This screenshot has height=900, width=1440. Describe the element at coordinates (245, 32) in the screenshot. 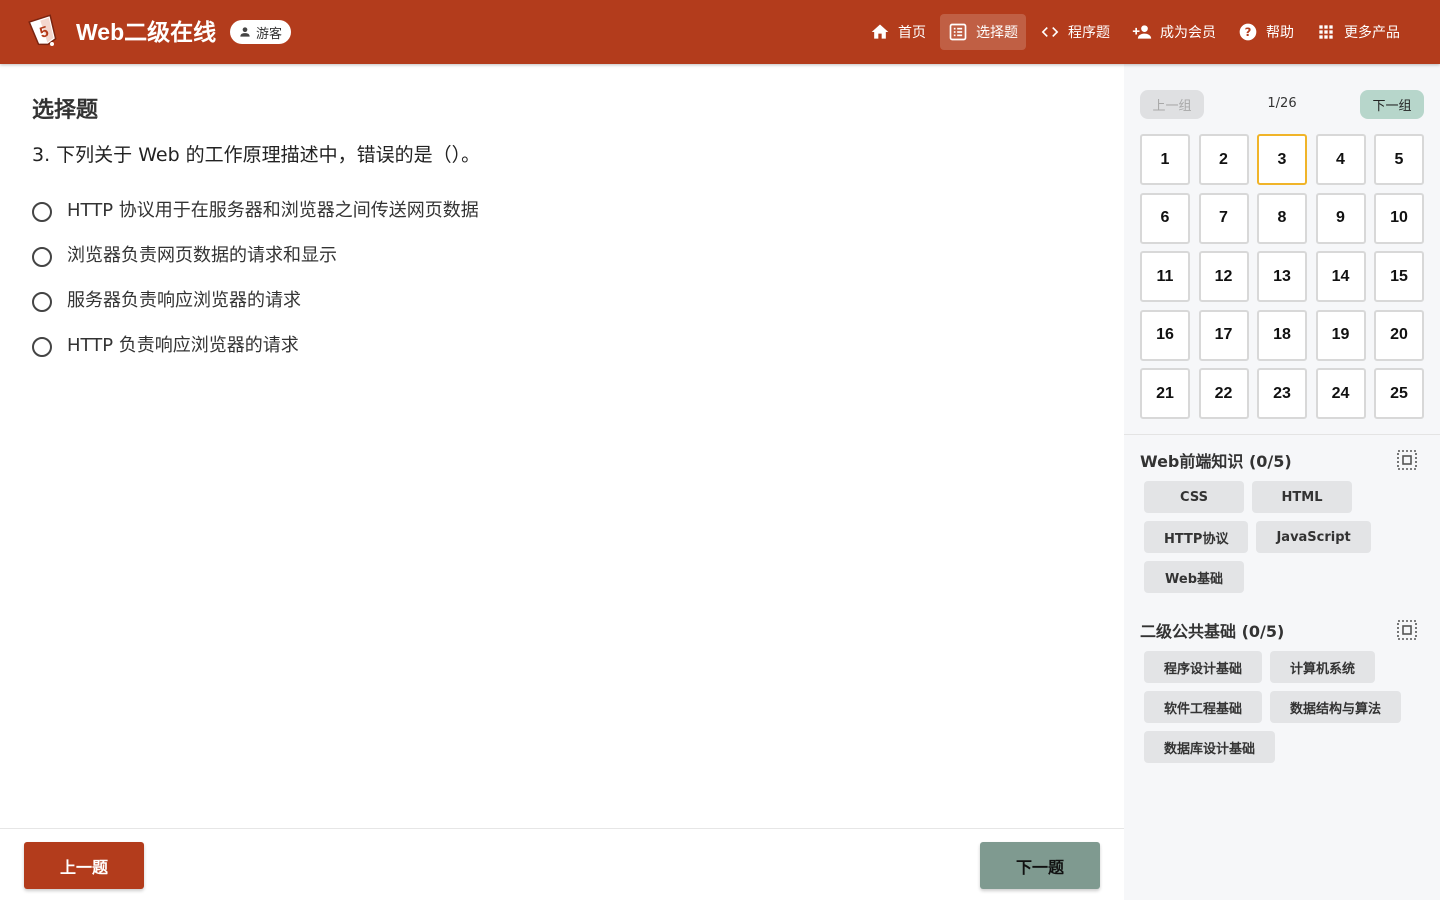

I see `person-icon` at that location.